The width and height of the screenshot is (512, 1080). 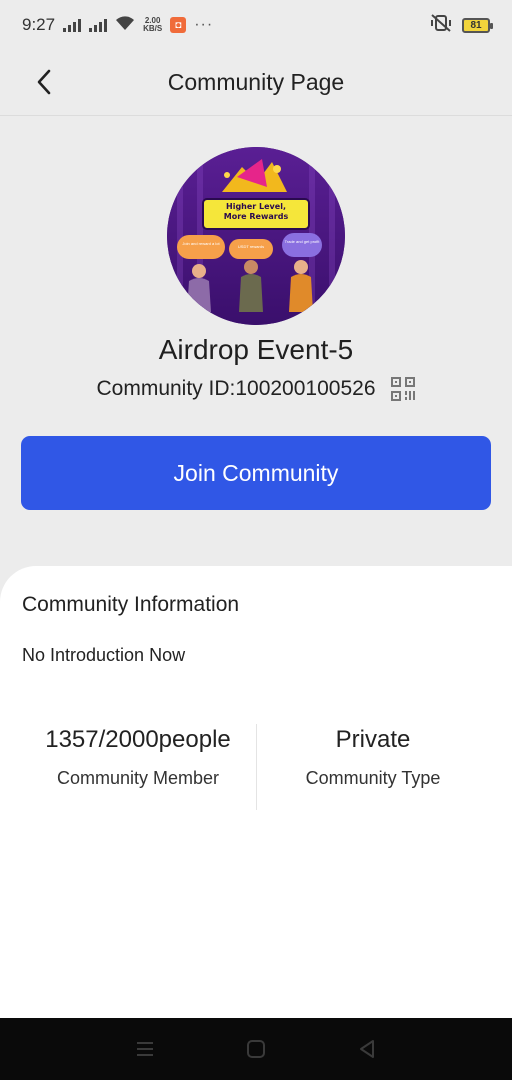 I want to click on type-stat: Private Community Type, so click(x=373, y=757).